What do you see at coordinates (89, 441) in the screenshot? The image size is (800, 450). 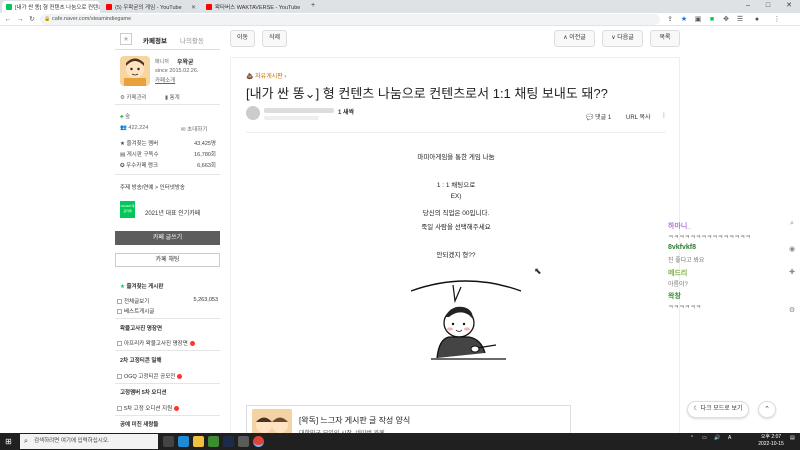 I see `taskbar-search-input: ⌕ 검색하려면 여기에 입력하십시오.` at bounding box center [89, 441].